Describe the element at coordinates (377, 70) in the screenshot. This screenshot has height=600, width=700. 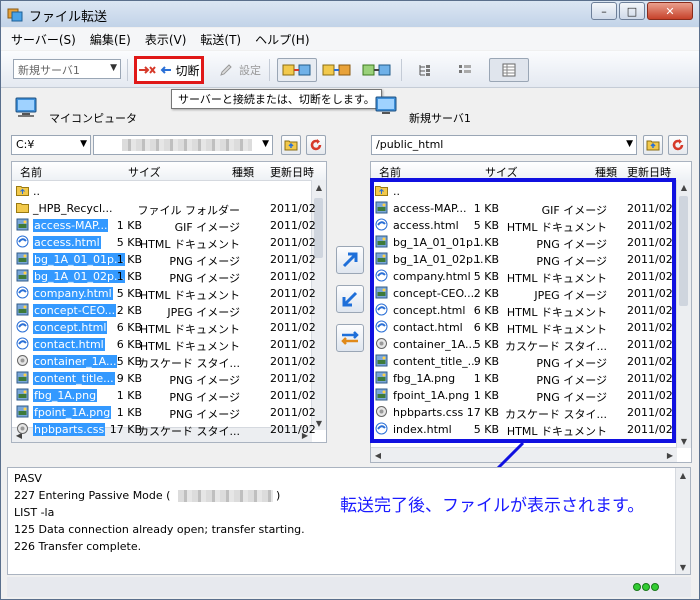
I see `mirror-button` at that location.